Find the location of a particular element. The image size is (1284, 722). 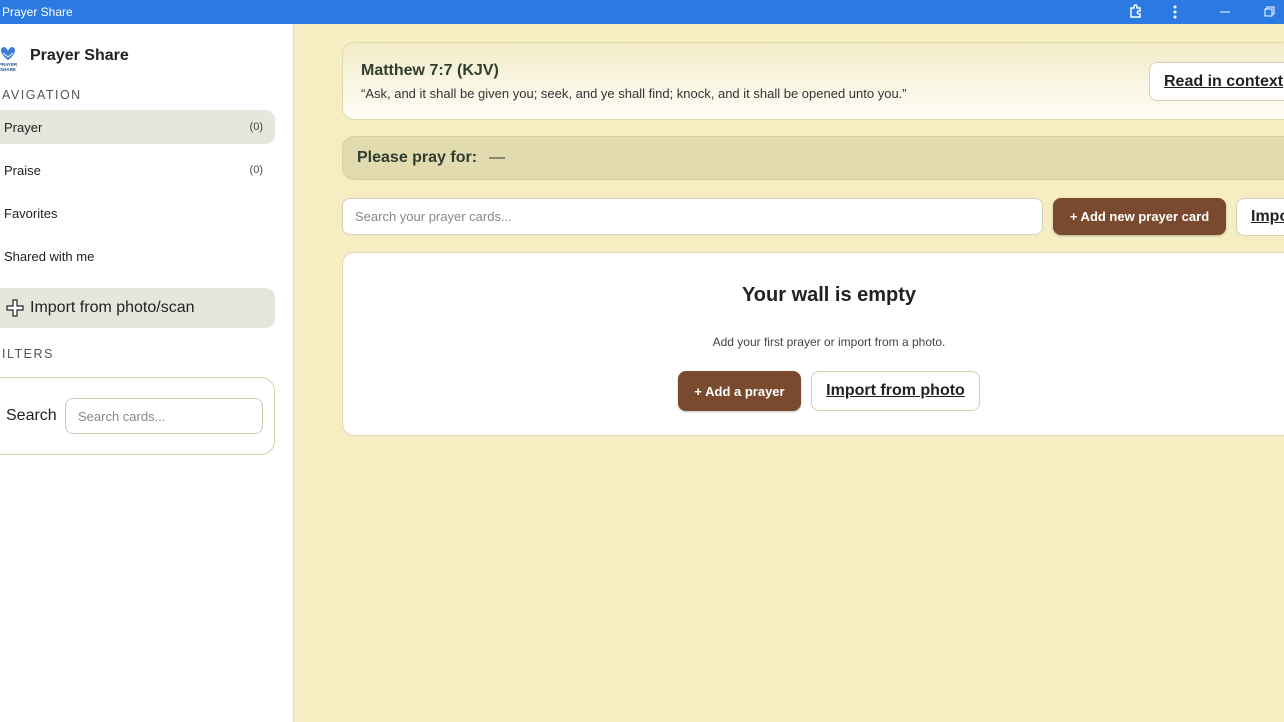

filters-heading: ILTERS is located at coordinates (28, 354).